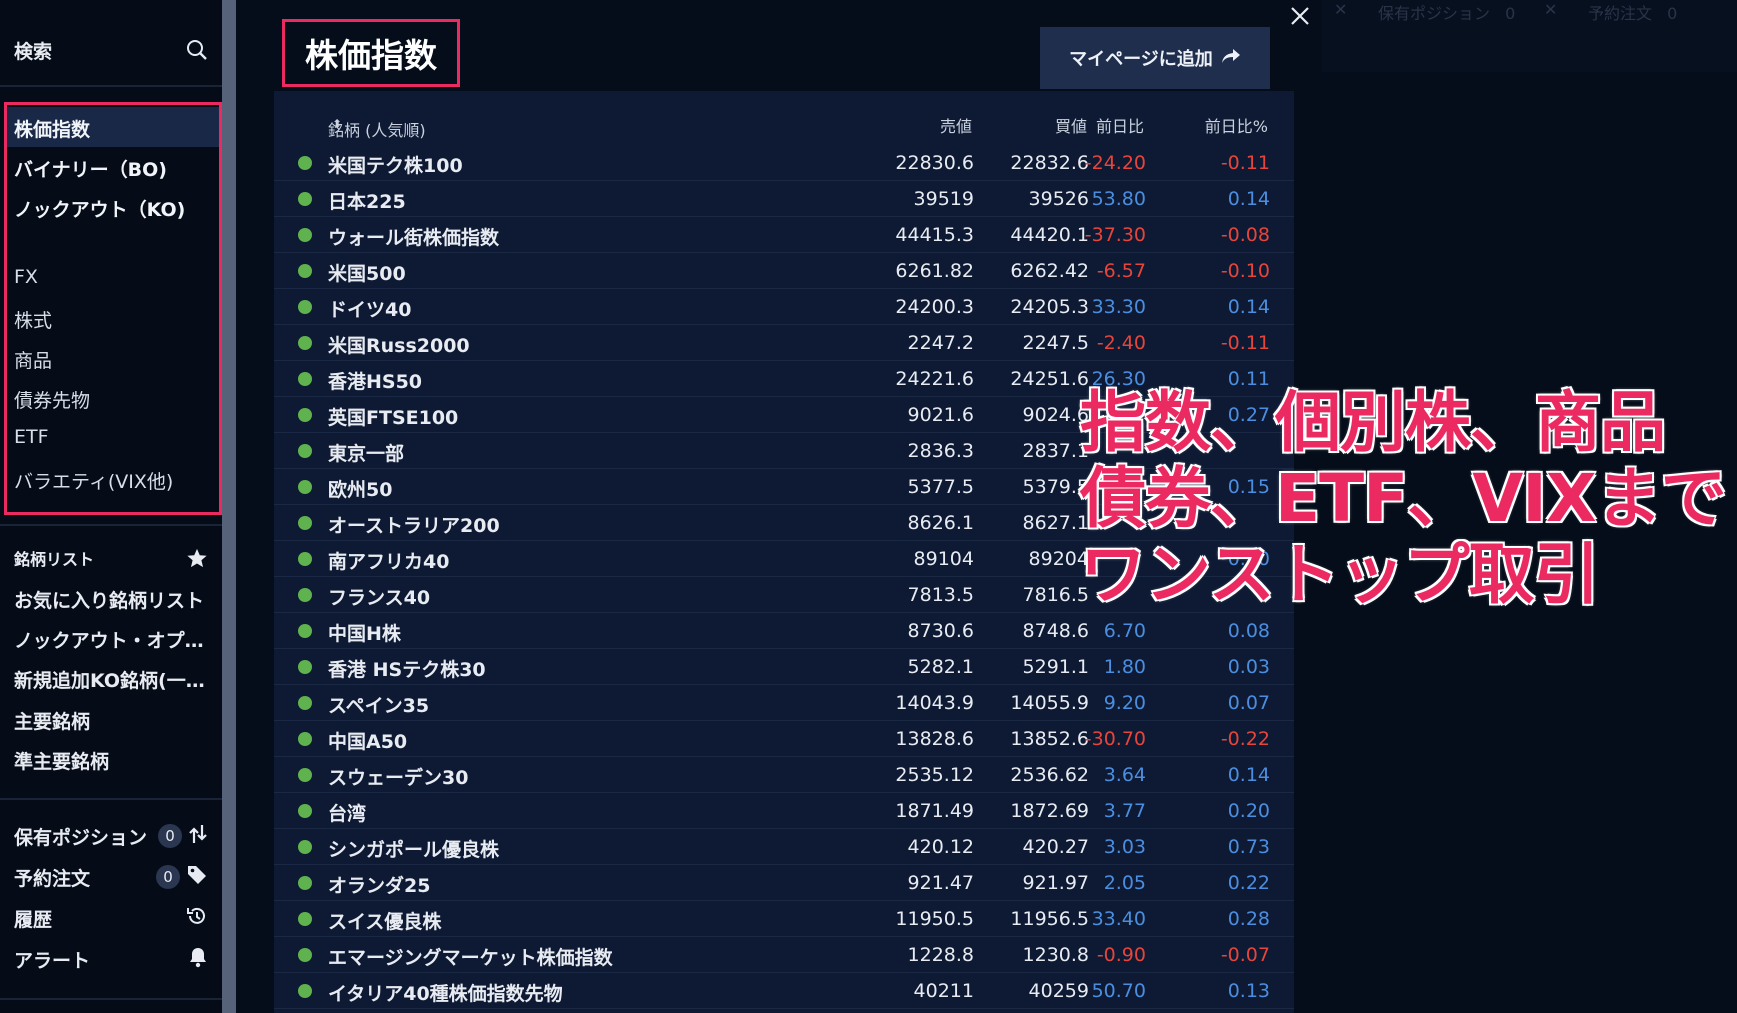 This screenshot has height=1013, width=1737. I want to click on alert-label: アラート, so click(52, 960).